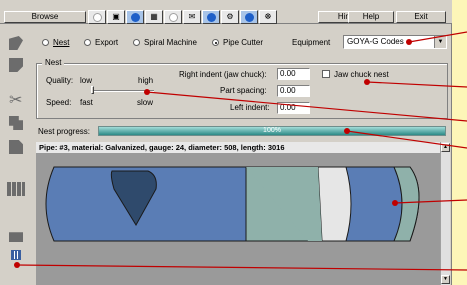  What do you see at coordinates (243, 90) in the screenshot?
I see `part-spacing-label: Part spacing:` at bounding box center [243, 90].